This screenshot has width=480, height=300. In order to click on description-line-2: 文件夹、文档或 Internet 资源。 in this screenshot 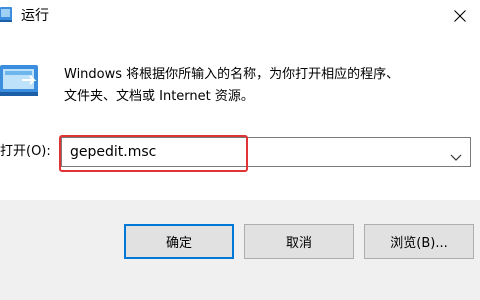, I will do `click(159, 96)`.